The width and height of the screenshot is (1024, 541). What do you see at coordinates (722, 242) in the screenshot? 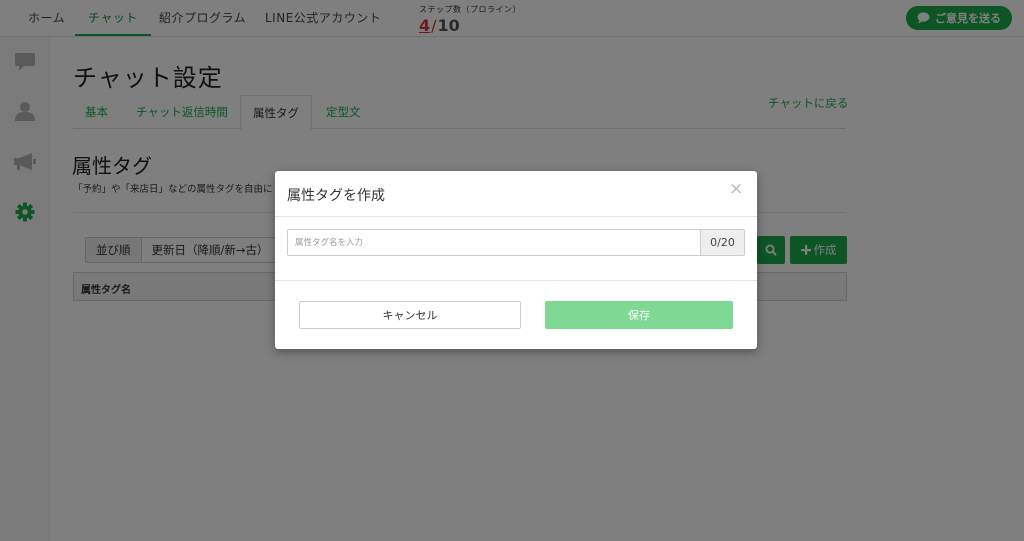
I see `character-counter: 0/20` at bounding box center [722, 242].